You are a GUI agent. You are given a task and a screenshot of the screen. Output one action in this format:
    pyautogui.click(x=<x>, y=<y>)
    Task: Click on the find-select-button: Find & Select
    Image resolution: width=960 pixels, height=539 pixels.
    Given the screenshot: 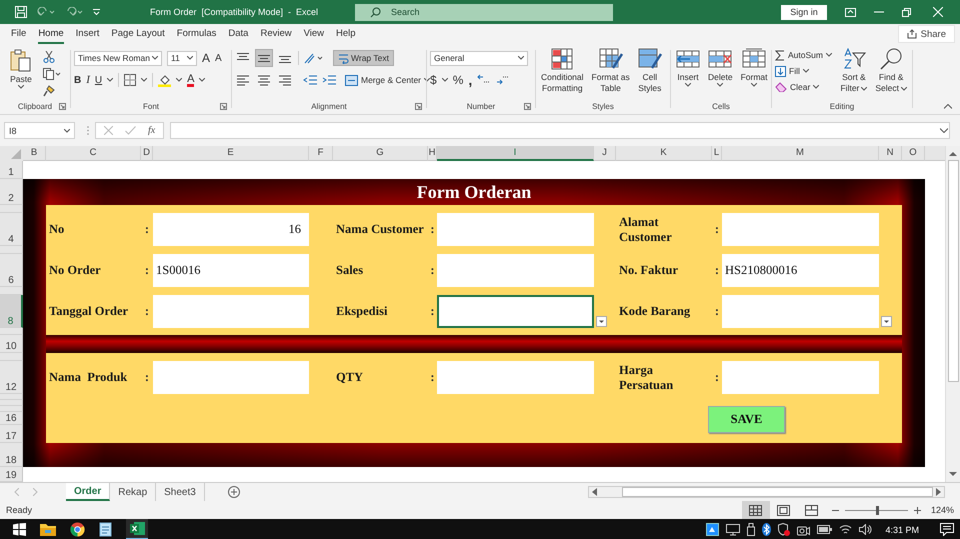 What is the action you would take?
    pyautogui.click(x=891, y=73)
    